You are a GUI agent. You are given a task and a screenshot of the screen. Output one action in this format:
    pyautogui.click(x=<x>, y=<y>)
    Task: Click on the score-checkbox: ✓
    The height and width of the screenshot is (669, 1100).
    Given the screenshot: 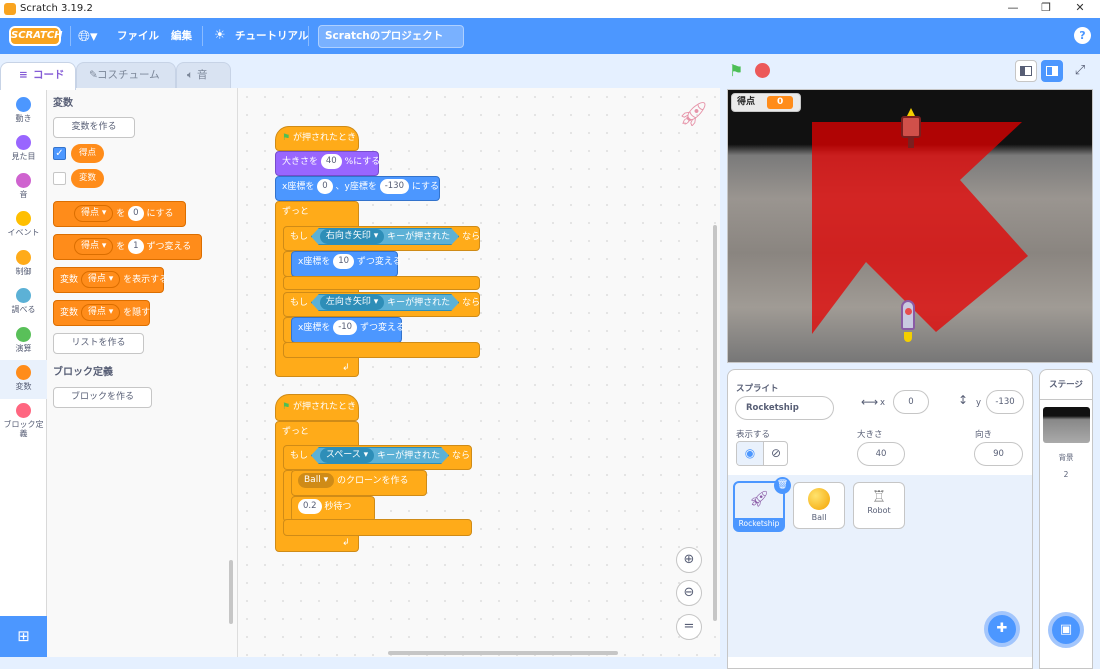 What is the action you would take?
    pyautogui.click(x=59, y=153)
    